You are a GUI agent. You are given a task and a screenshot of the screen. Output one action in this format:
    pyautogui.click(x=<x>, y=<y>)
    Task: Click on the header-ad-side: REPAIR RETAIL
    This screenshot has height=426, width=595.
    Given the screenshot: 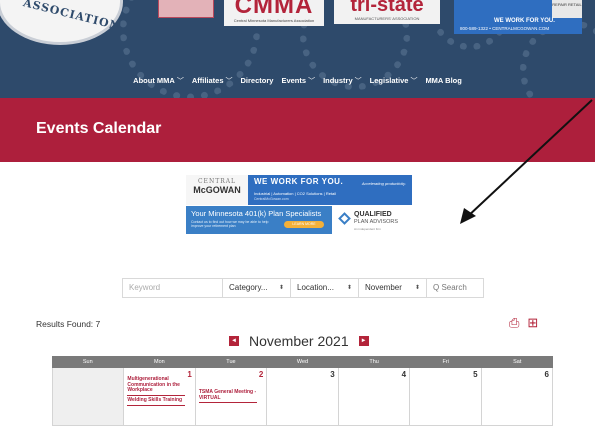 What is the action you would take?
    pyautogui.click(x=567, y=9)
    